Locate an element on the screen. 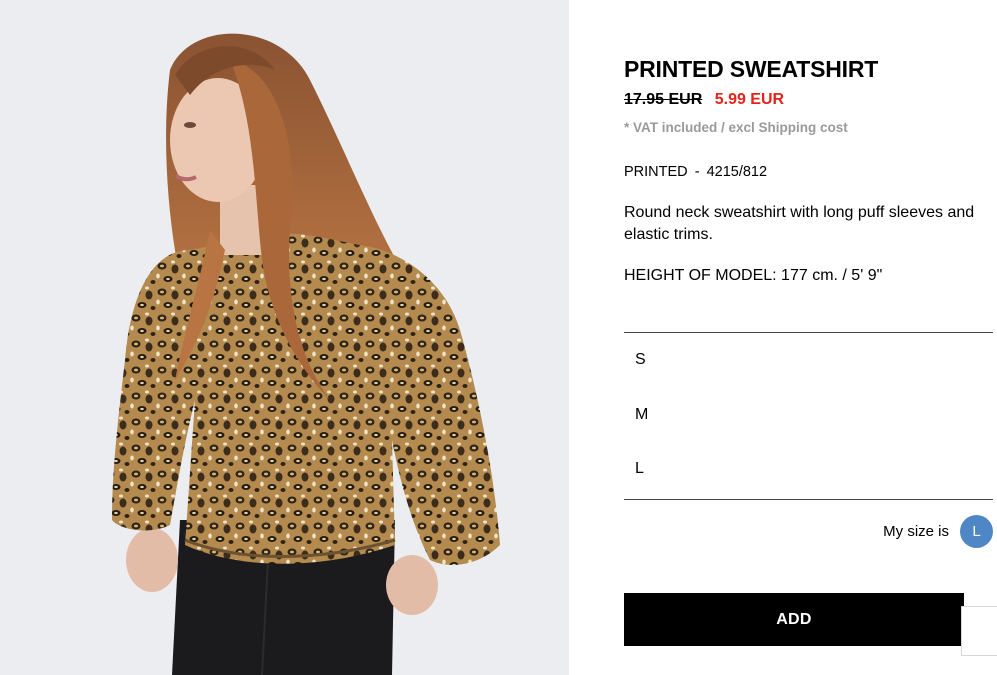 The image size is (997, 675). original-price: 17.95 EUR is located at coordinates (663, 99).